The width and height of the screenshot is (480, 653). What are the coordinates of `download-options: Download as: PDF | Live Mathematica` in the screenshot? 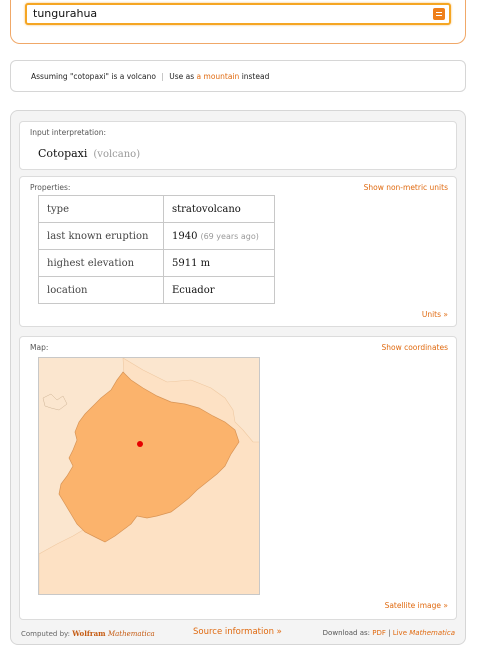 It's located at (389, 633).